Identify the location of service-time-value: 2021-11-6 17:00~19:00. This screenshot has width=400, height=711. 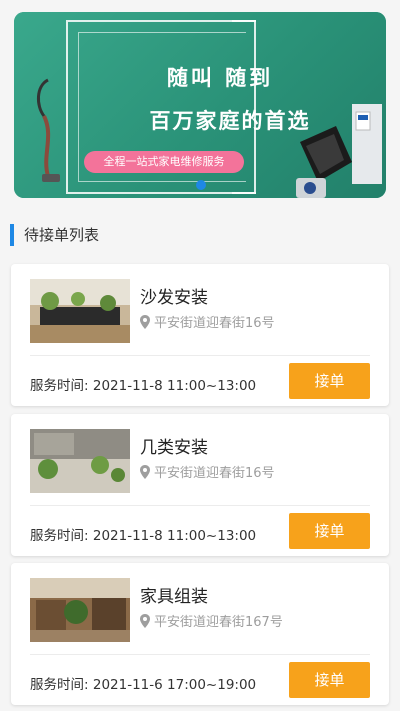
(174, 685).